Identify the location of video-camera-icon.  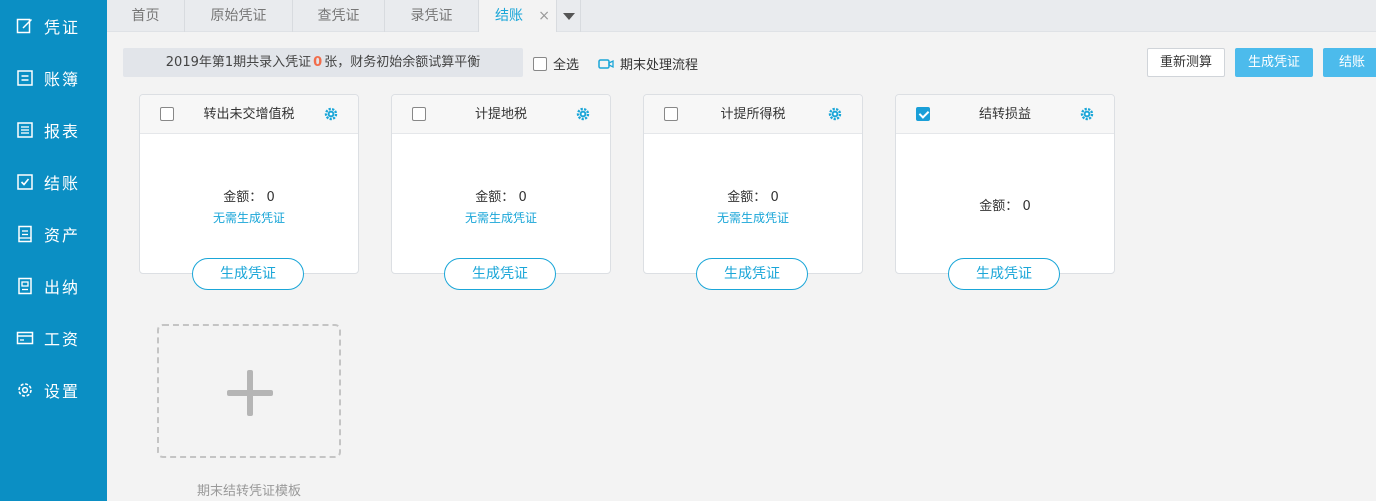
(606, 63).